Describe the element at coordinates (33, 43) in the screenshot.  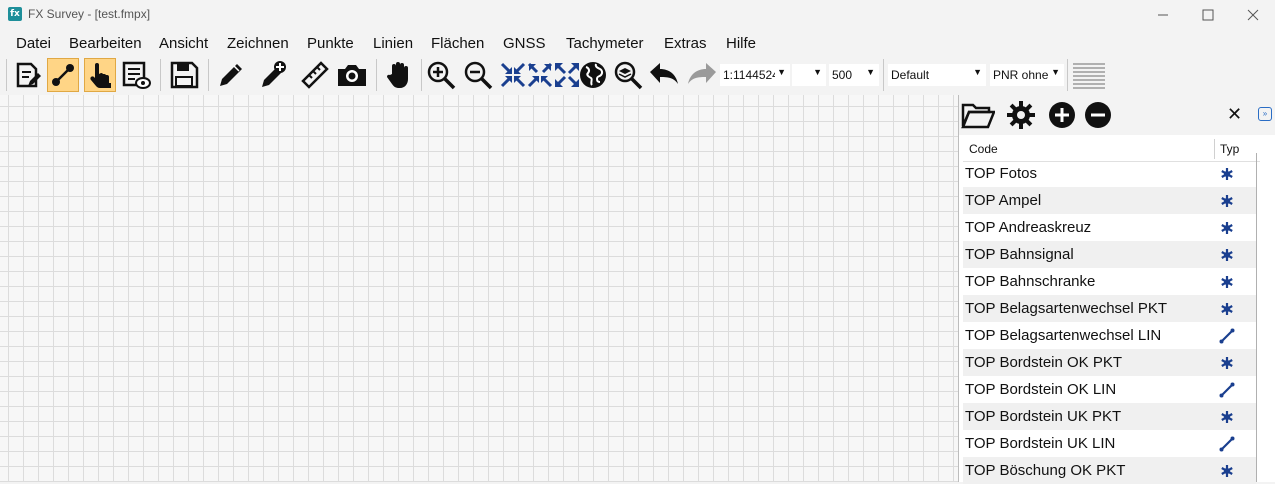
I see `menu-datei: Datei` at that location.